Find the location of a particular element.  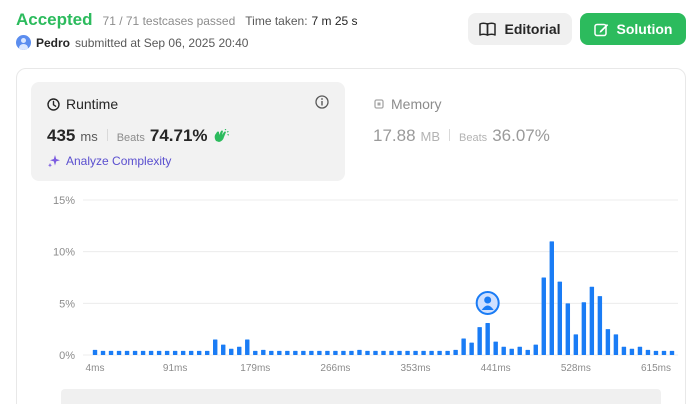

info-icon is located at coordinates (322, 102).